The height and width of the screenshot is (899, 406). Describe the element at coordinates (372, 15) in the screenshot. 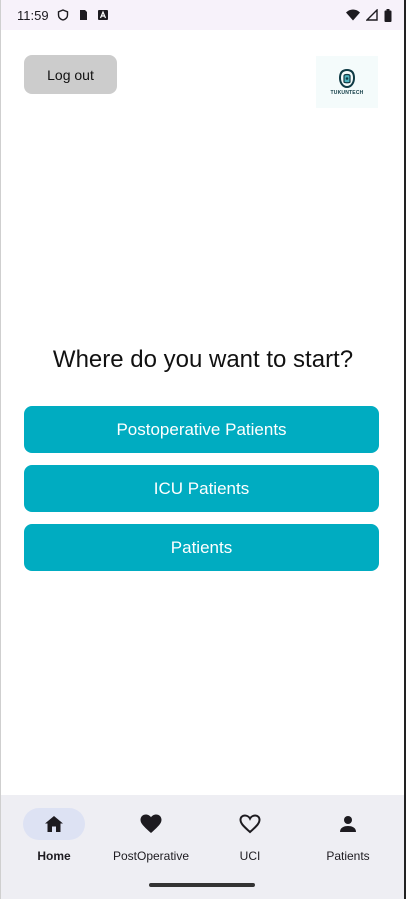

I see `cellular-signal-icon` at that location.